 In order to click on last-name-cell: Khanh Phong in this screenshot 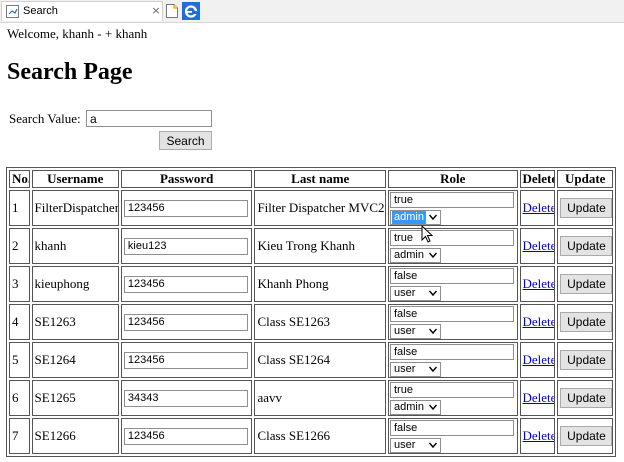, I will do `click(320, 284)`.